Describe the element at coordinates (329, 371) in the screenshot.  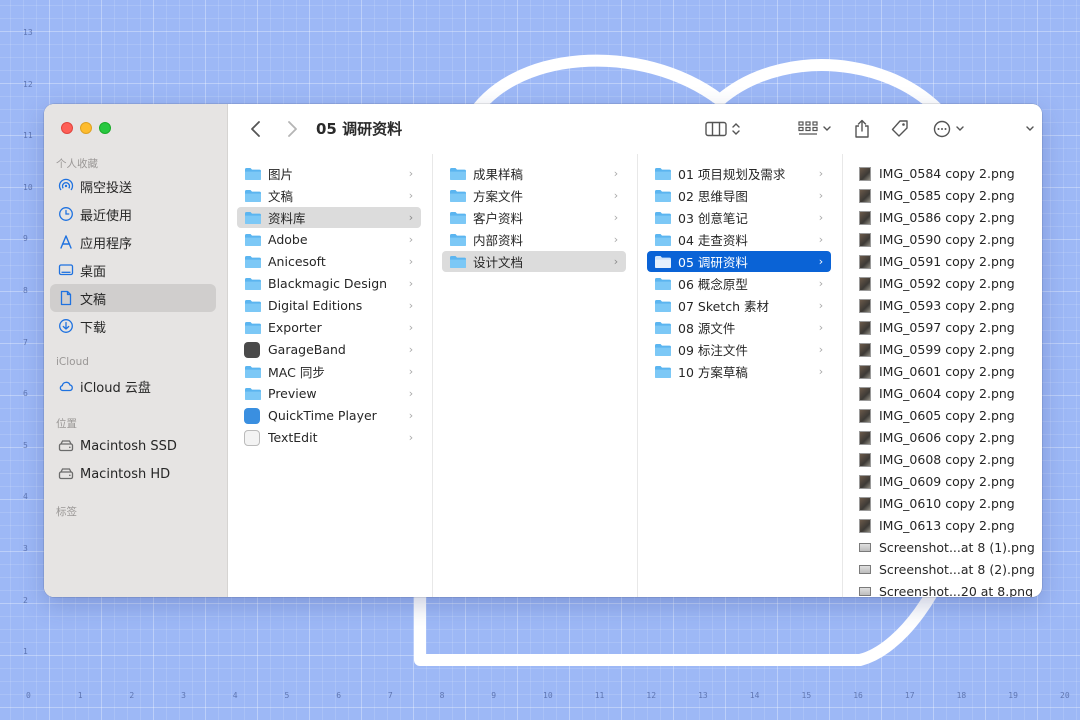
I see `folder-row: MAC 同步 ›` at that location.